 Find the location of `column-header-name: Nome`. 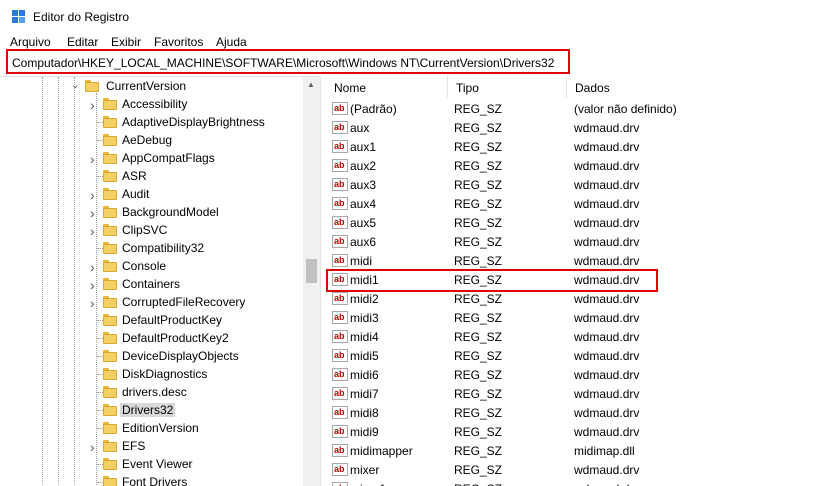

column-header-name: Nome is located at coordinates (387, 87).